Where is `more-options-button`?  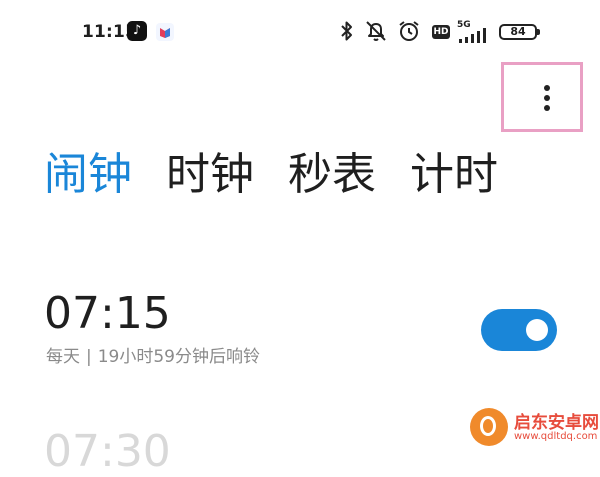
more-options-button is located at coordinates (542, 97).